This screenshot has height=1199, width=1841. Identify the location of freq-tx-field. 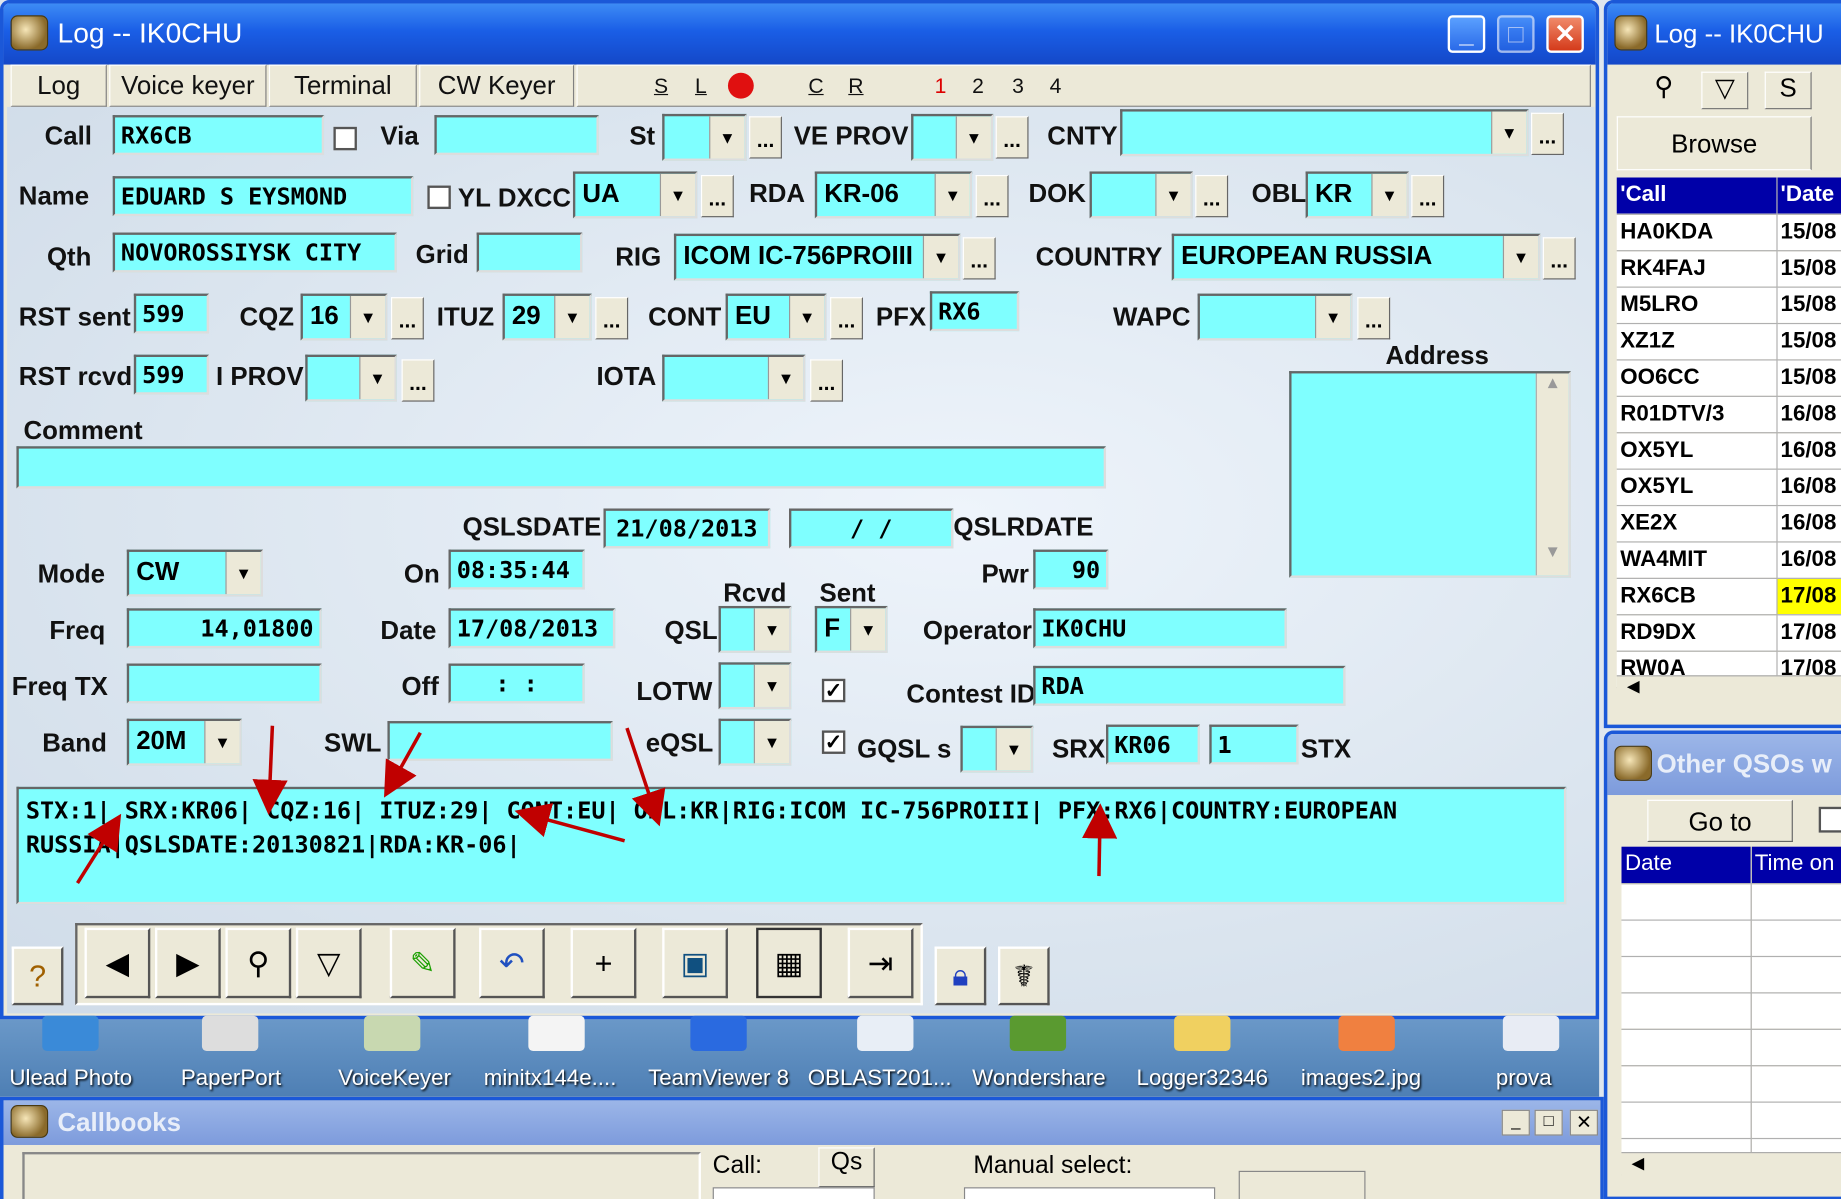
(224, 683).